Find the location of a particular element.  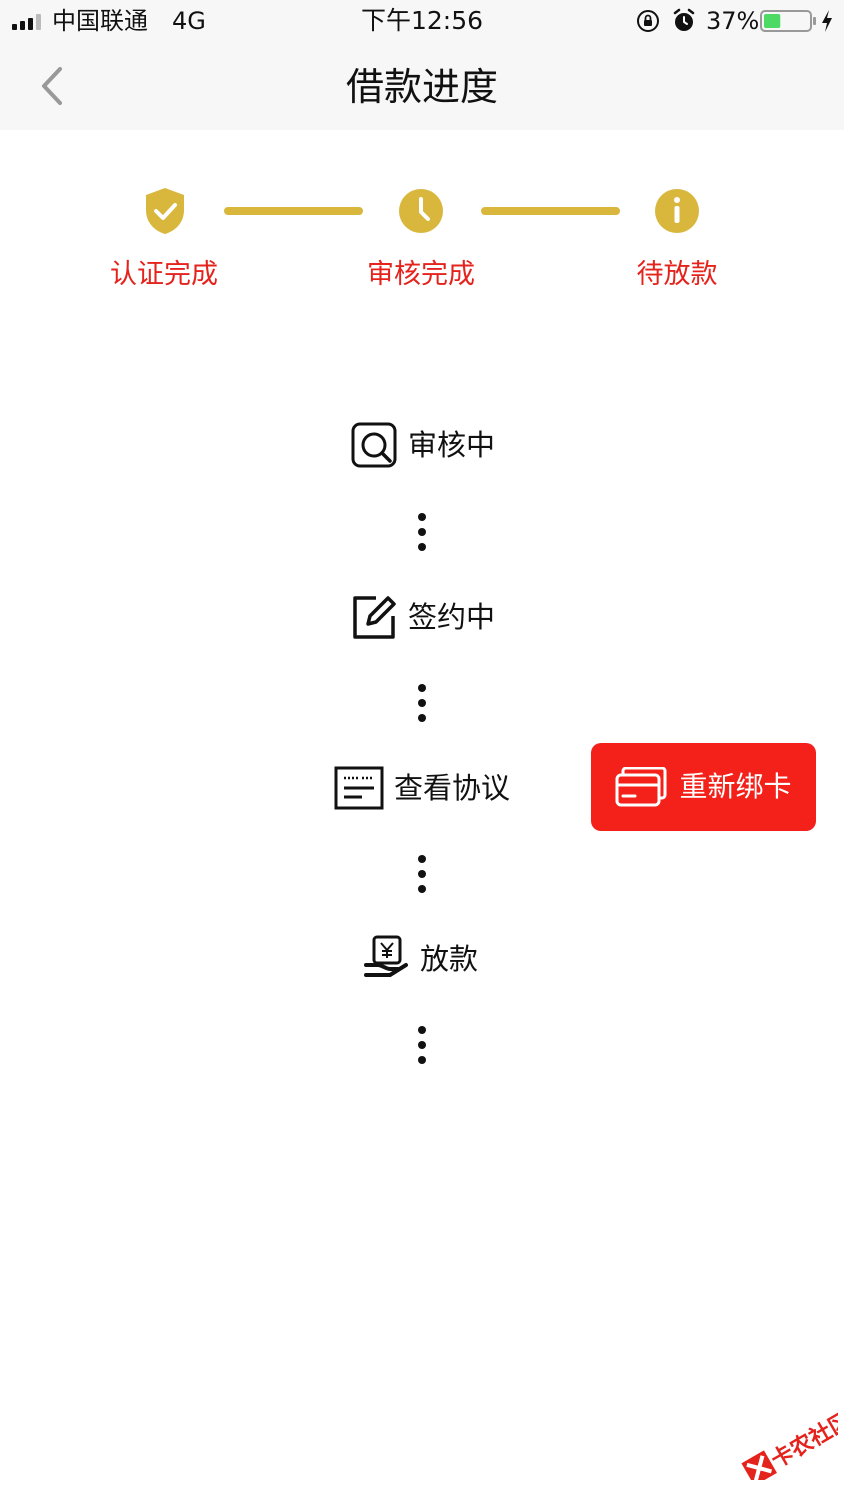

process-item-disbursement: 放款 is located at coordinates (421, 959).